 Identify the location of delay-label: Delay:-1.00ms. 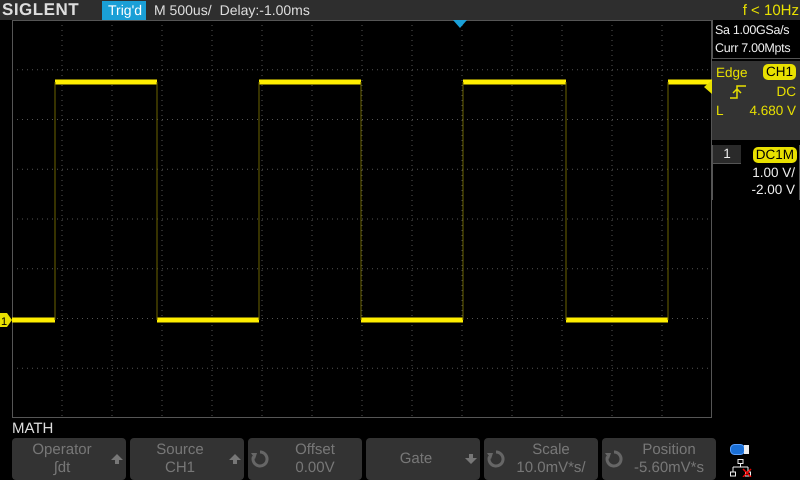
(265, 10).